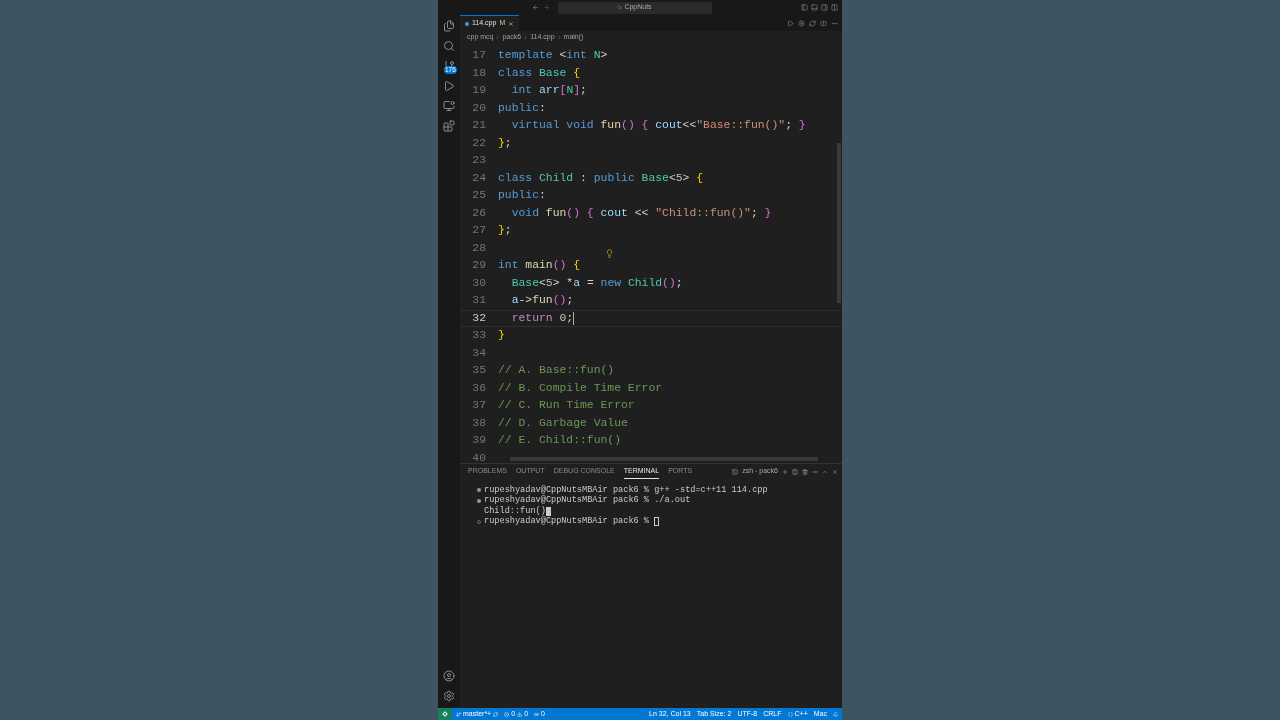 The height and width of the screenshot is (720, 1280). I want to click on line-number: 29, so click(479, 266).